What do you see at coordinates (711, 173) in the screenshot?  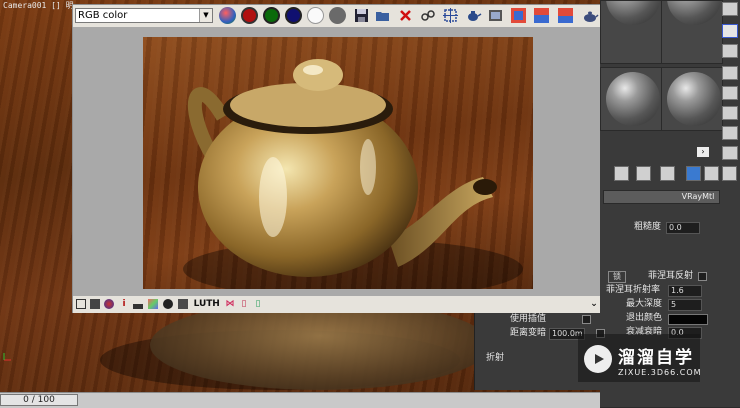 I see `go-to-parent-icon` at bounding box center [711, 173].